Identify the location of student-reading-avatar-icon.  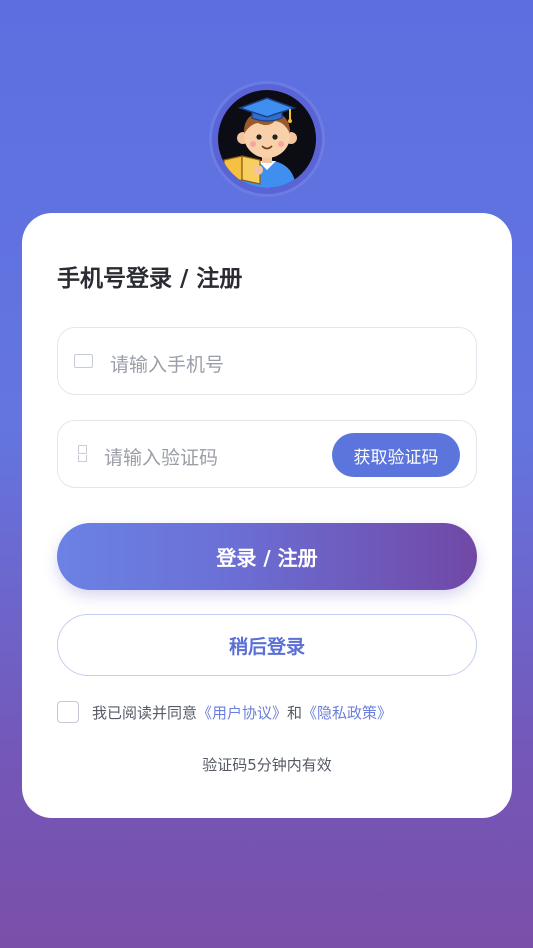
(267, 139).